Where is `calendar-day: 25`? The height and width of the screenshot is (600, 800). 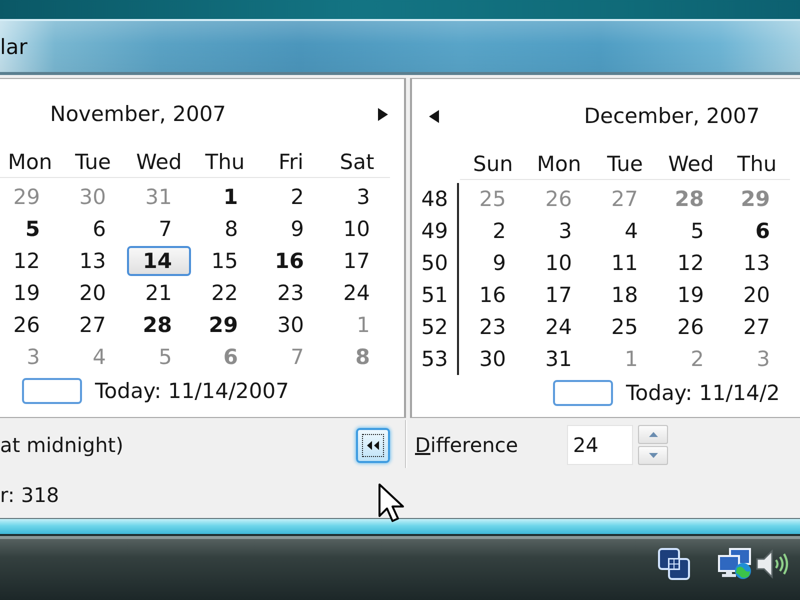 calendar-day: 25 is located at coordinates (625, 327).